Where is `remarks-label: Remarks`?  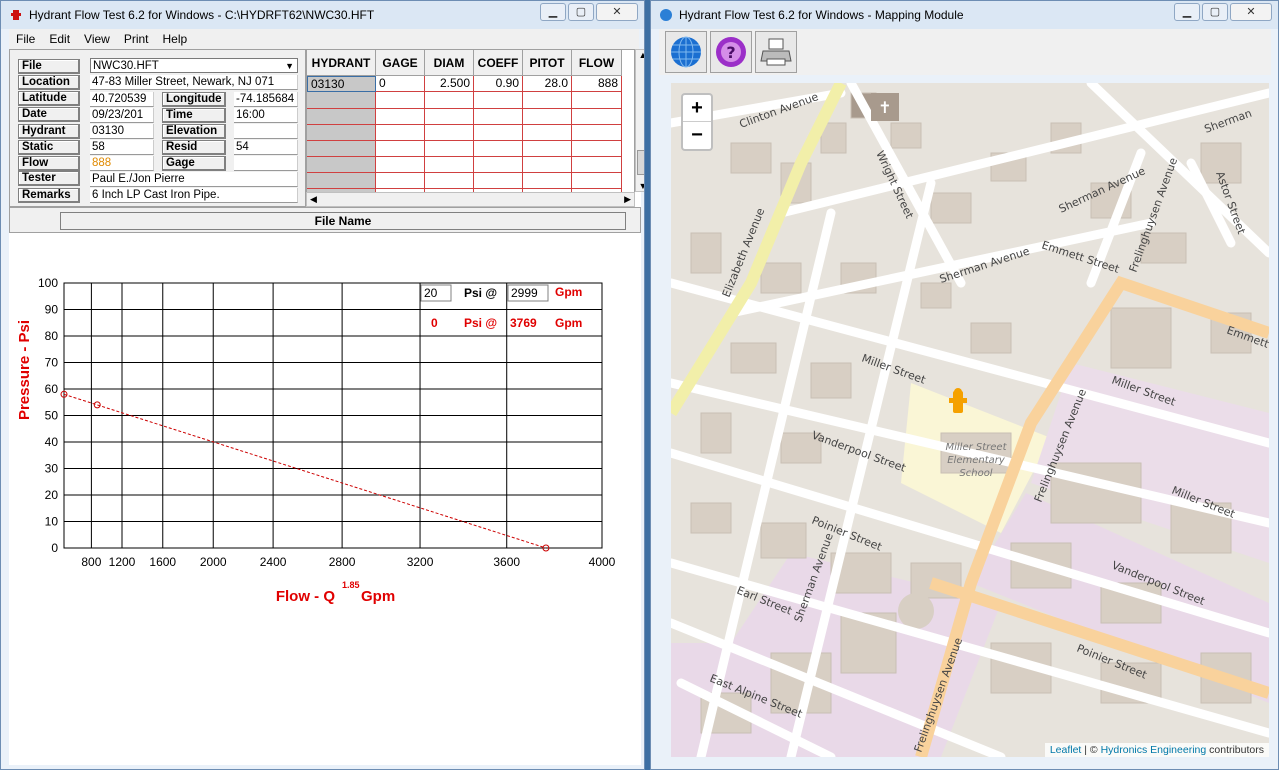
remarks-label: Remarks is located at coordinates (49, 195).